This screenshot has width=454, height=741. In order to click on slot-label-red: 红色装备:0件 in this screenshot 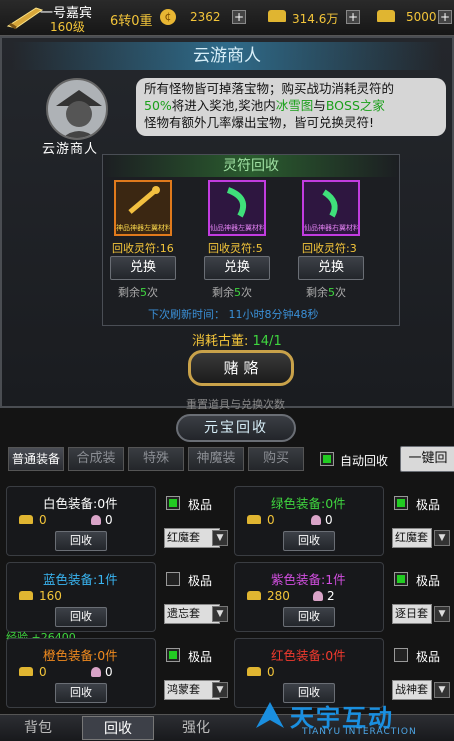, I will do `click(308, 655)`.